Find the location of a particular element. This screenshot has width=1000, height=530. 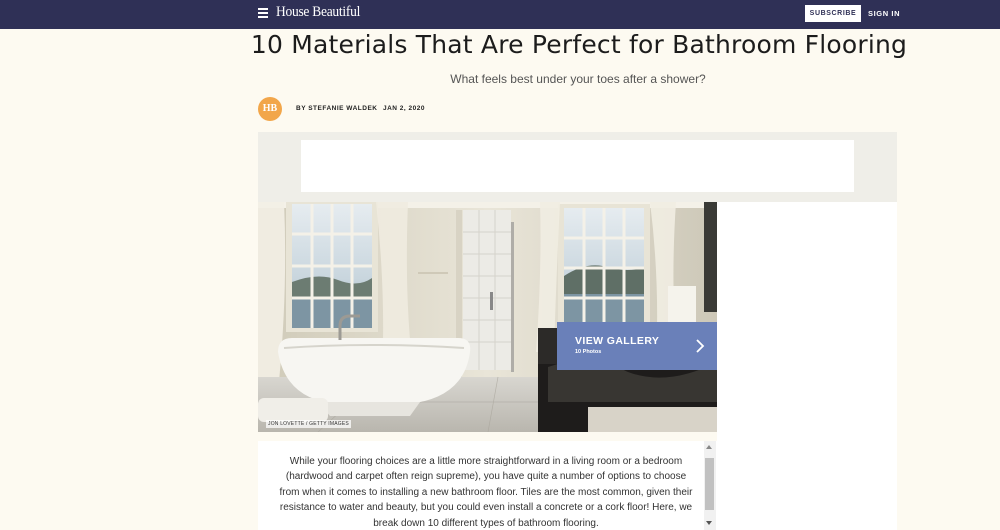

scroll-thumb is located at coordinates (709, 484).